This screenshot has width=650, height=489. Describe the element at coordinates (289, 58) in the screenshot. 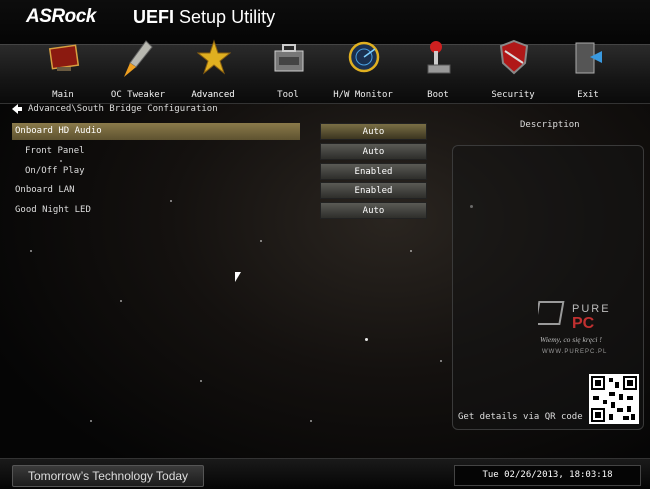

I see `toolbox-icon` at that location.